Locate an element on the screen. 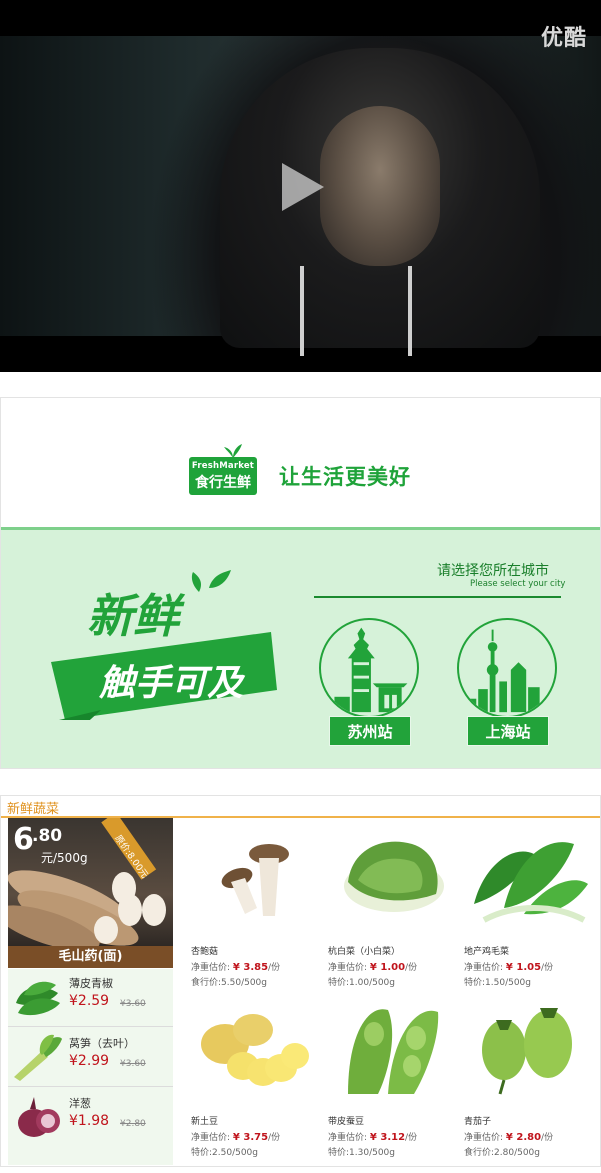 This screenshot has width=601, height=1173. product-card: 地产鸡毛菜 净重估价: ¥ 1.05/份 特价:1.50/500g is located at coordinates (529, 906).